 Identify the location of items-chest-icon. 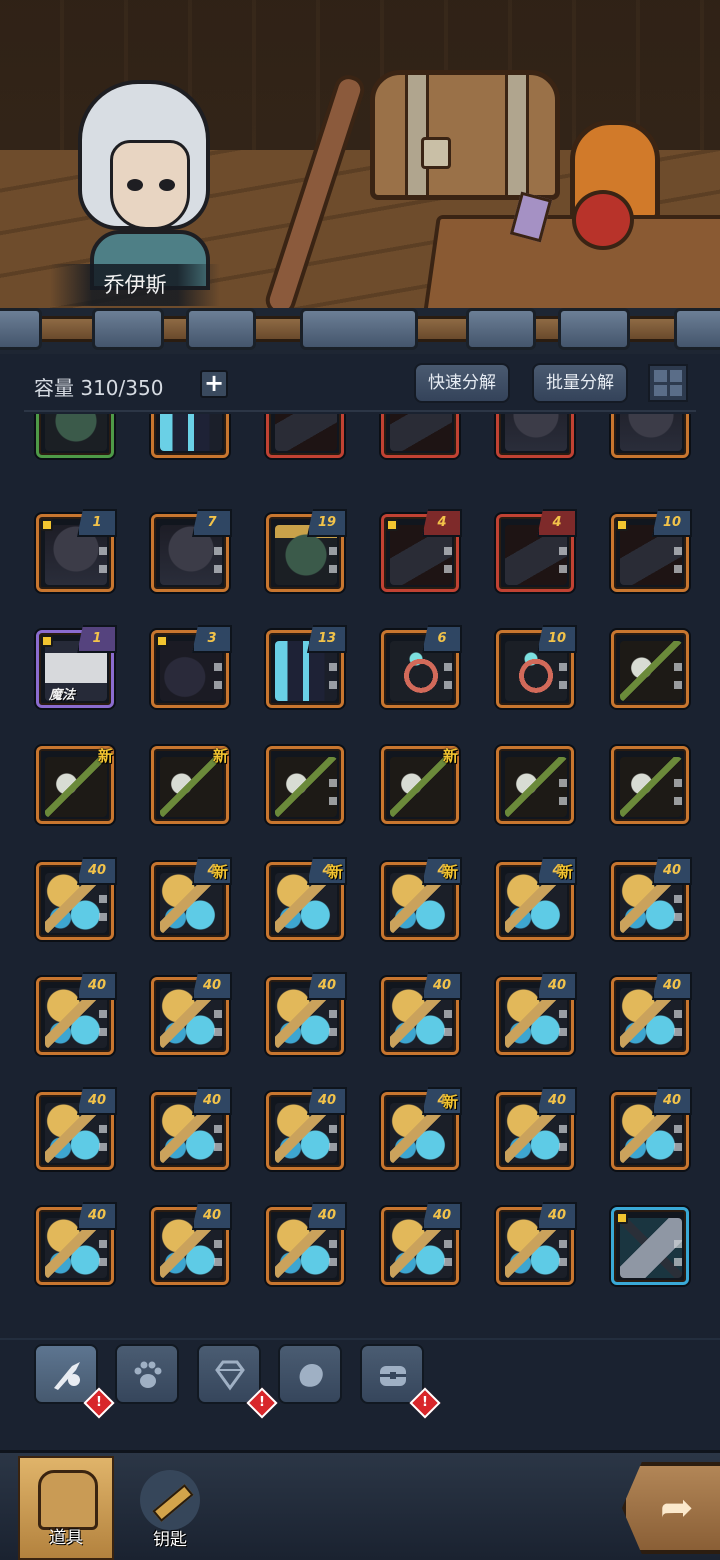
(68, 1500).